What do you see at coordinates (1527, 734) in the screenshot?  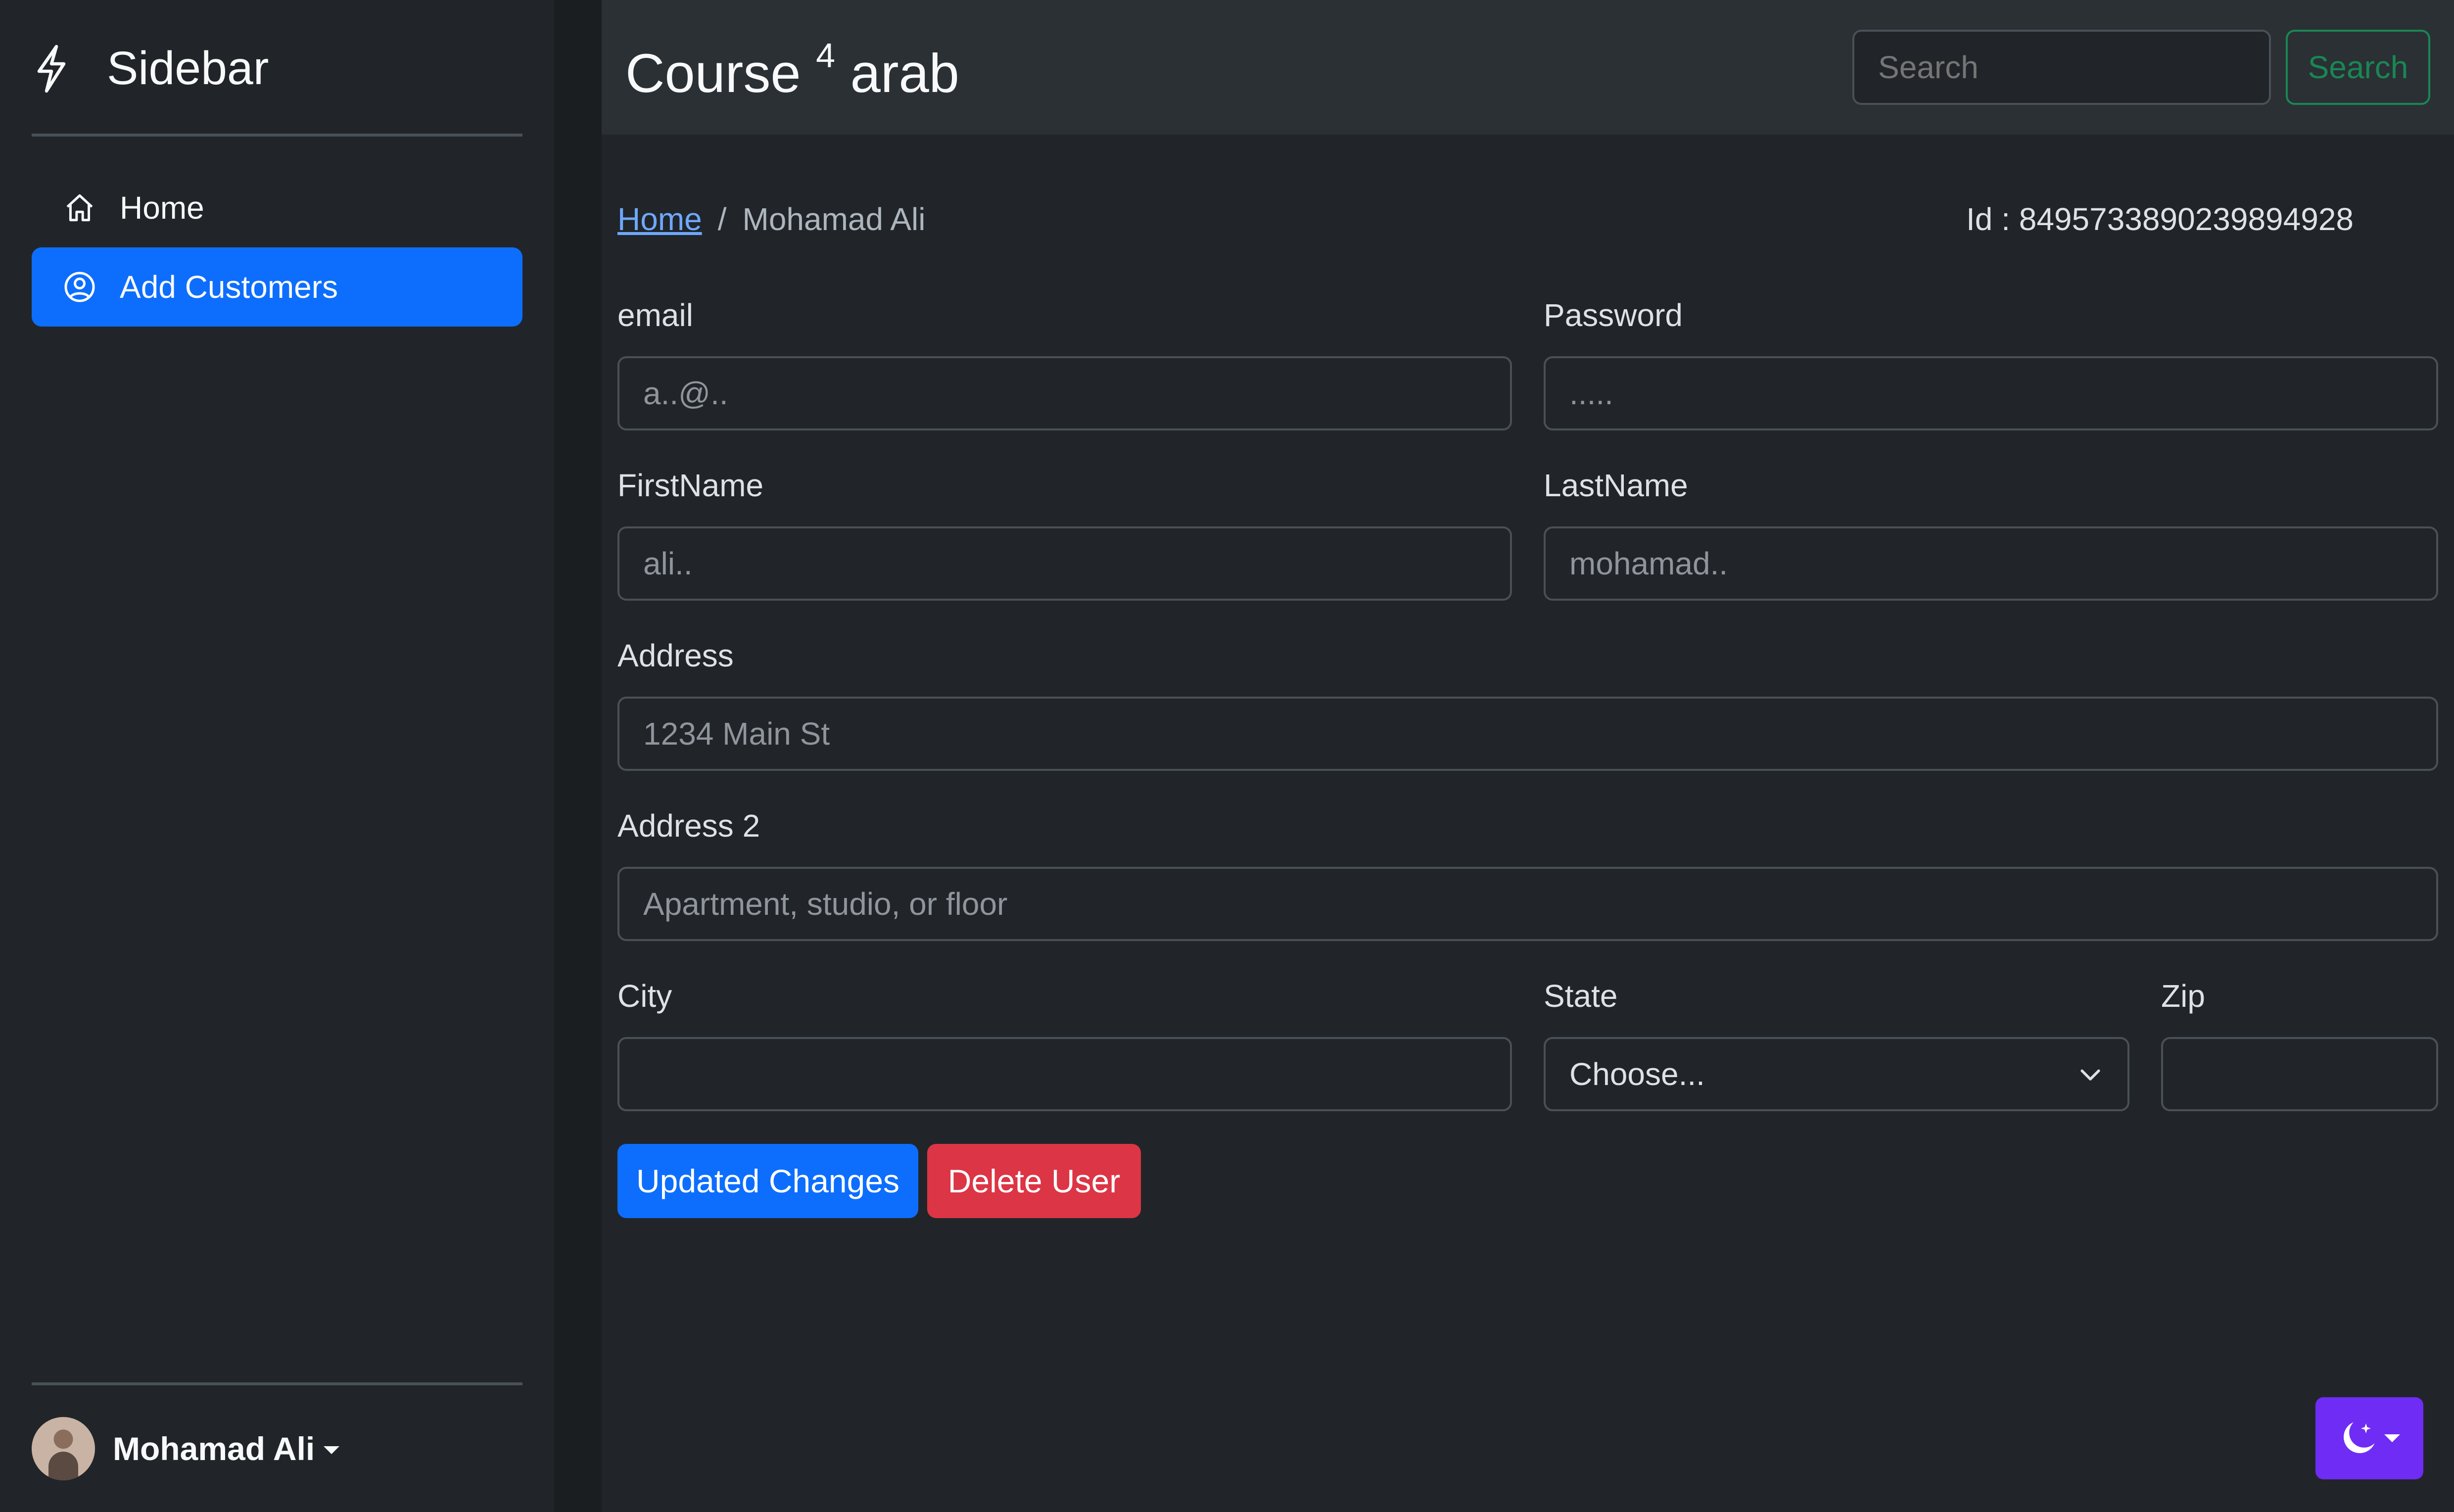 I see `address-field` at bounding box center [1527, 734].